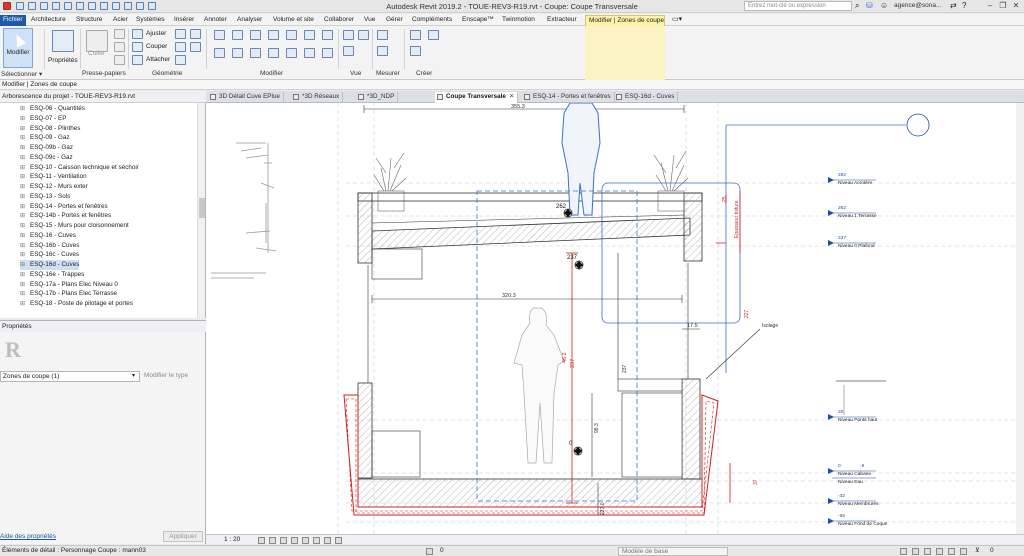 The height and width of the screenshot is (556, 1024). What do you see at coordinates (156, 33) in the screenshot?
I see `adjust-button: Ajuster` at bounding box center [156, 33].